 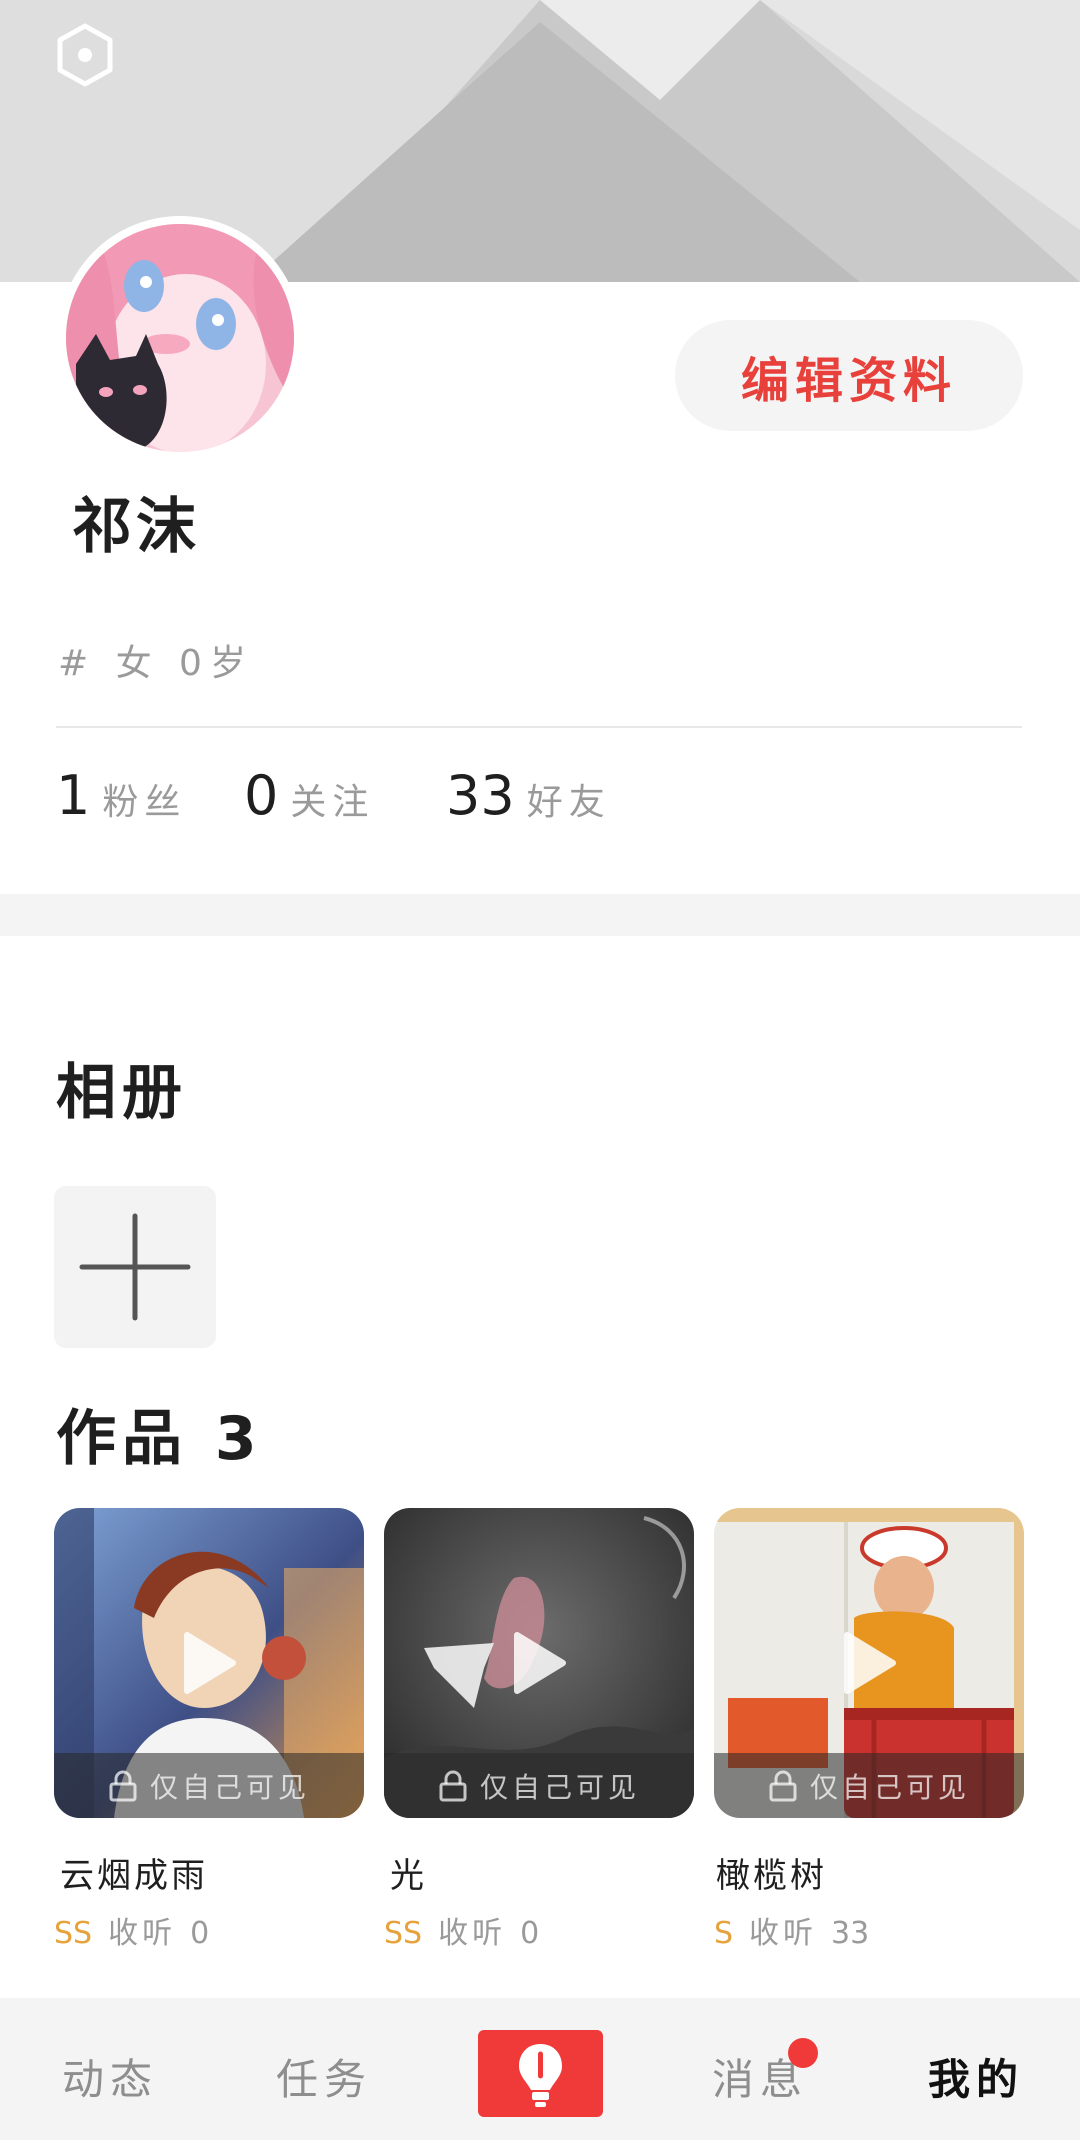 I want to click on stat-friends: 33 好友, so click(x=528, y=795).